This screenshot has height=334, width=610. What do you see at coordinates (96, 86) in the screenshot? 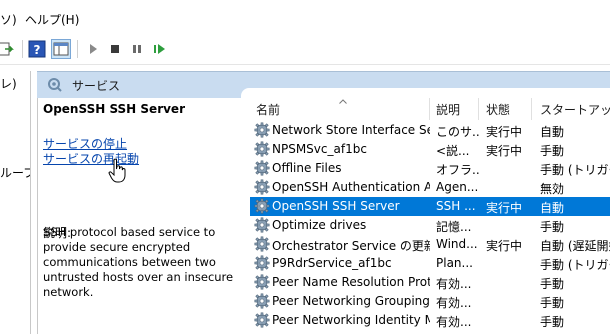
I see `panel-title: サービス` at bounding box center [96, 86].